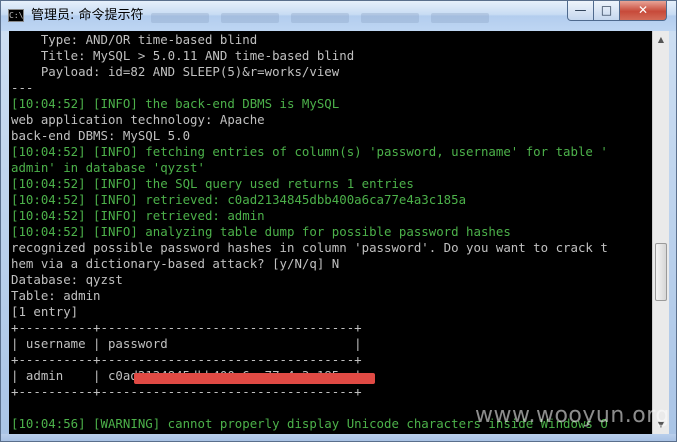  What do you see at coordinates (351, 16) in the screenshot?
I see `background-taskbar-ghost` at bounding box center [351, 16].